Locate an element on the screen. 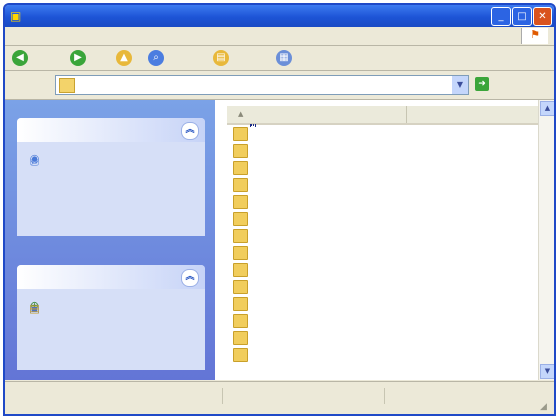 This screenshot has width=557, height=418. back-button: ◀ is located at coordinates (21, 58).